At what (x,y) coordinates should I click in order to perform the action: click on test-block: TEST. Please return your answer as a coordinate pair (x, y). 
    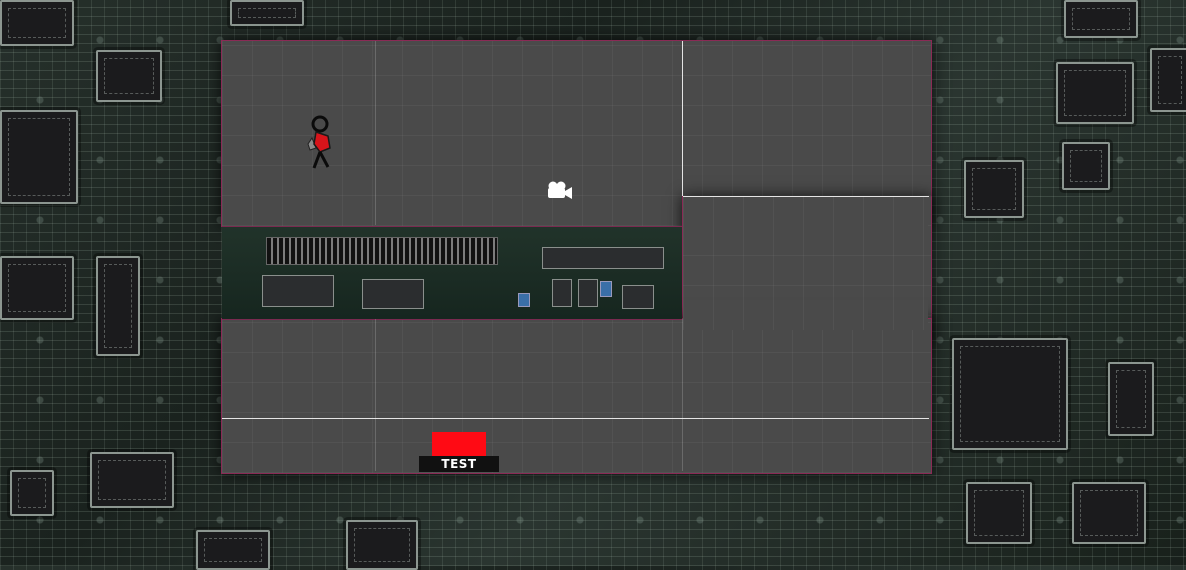
    Looking at the image, I should click on (459, 452).